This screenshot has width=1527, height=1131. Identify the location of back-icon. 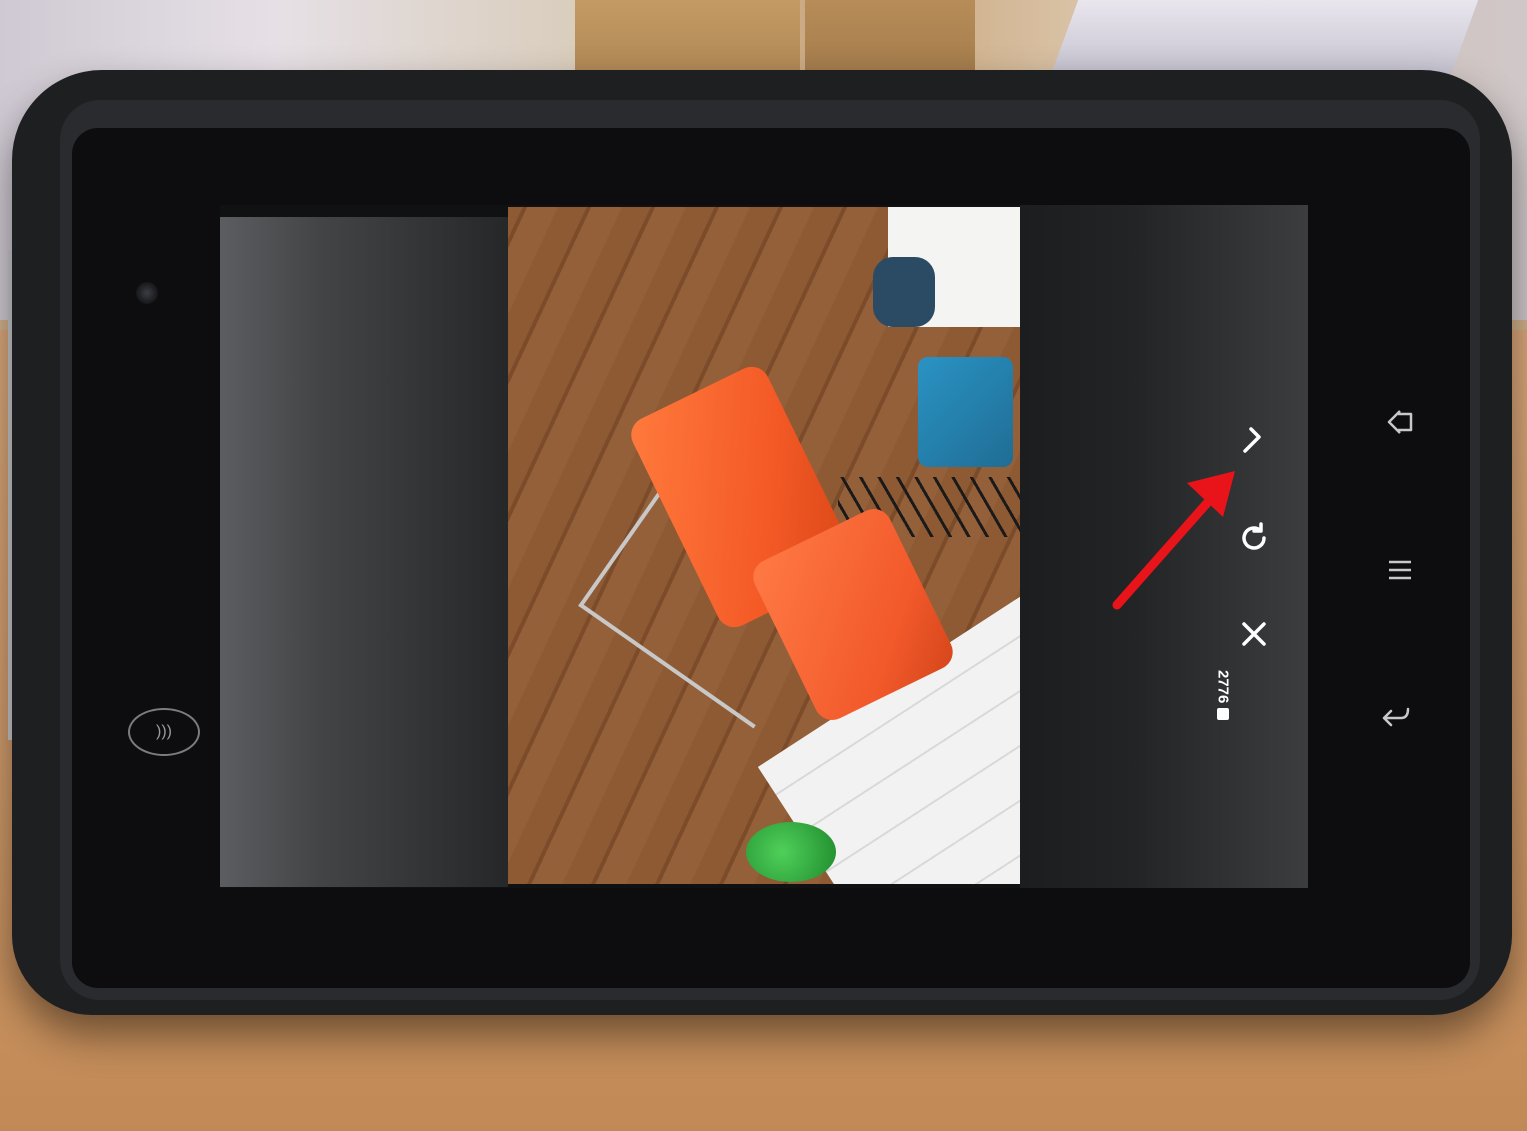
(1396, 717).